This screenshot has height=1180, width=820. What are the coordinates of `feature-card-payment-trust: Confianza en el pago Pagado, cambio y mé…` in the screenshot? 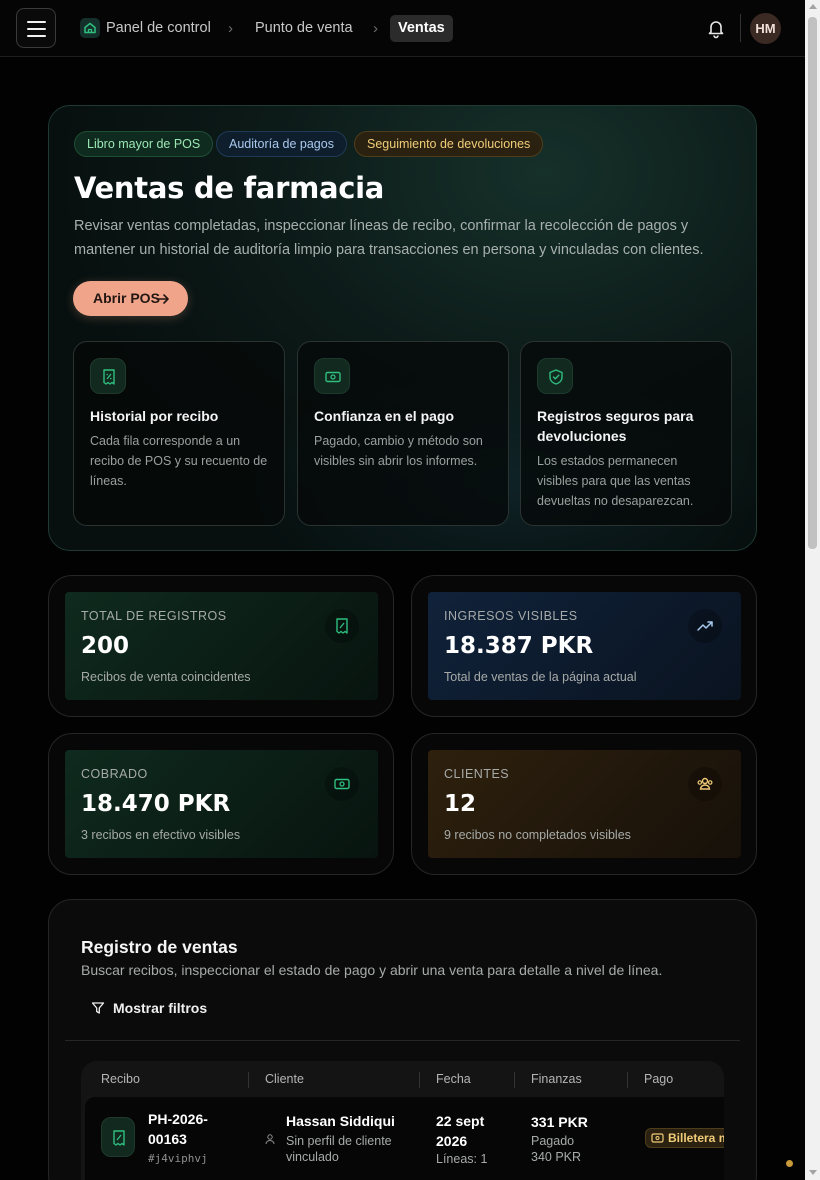 It's located at (403, 433).